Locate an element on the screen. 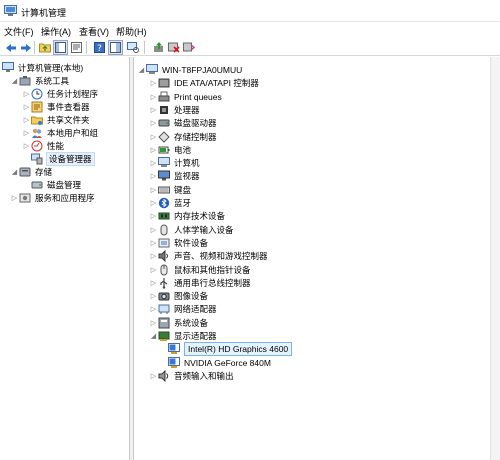  forward-icon is located at coordinates (25, 47).